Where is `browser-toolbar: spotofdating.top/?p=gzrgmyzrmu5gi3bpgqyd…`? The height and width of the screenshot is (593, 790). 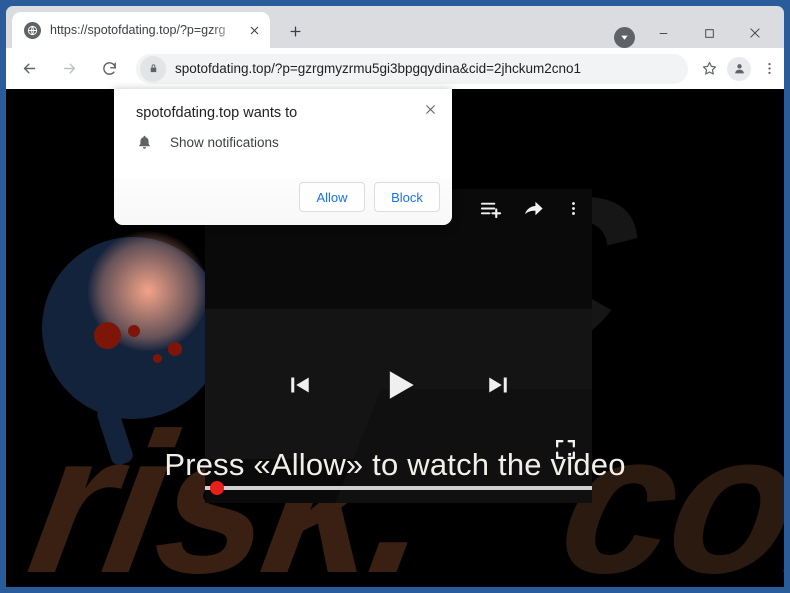 browser-toolbar: spotofdating.top/?p=gzrgmyzrmu5gi3bpgqyd… is located at coordinates (395, 68).